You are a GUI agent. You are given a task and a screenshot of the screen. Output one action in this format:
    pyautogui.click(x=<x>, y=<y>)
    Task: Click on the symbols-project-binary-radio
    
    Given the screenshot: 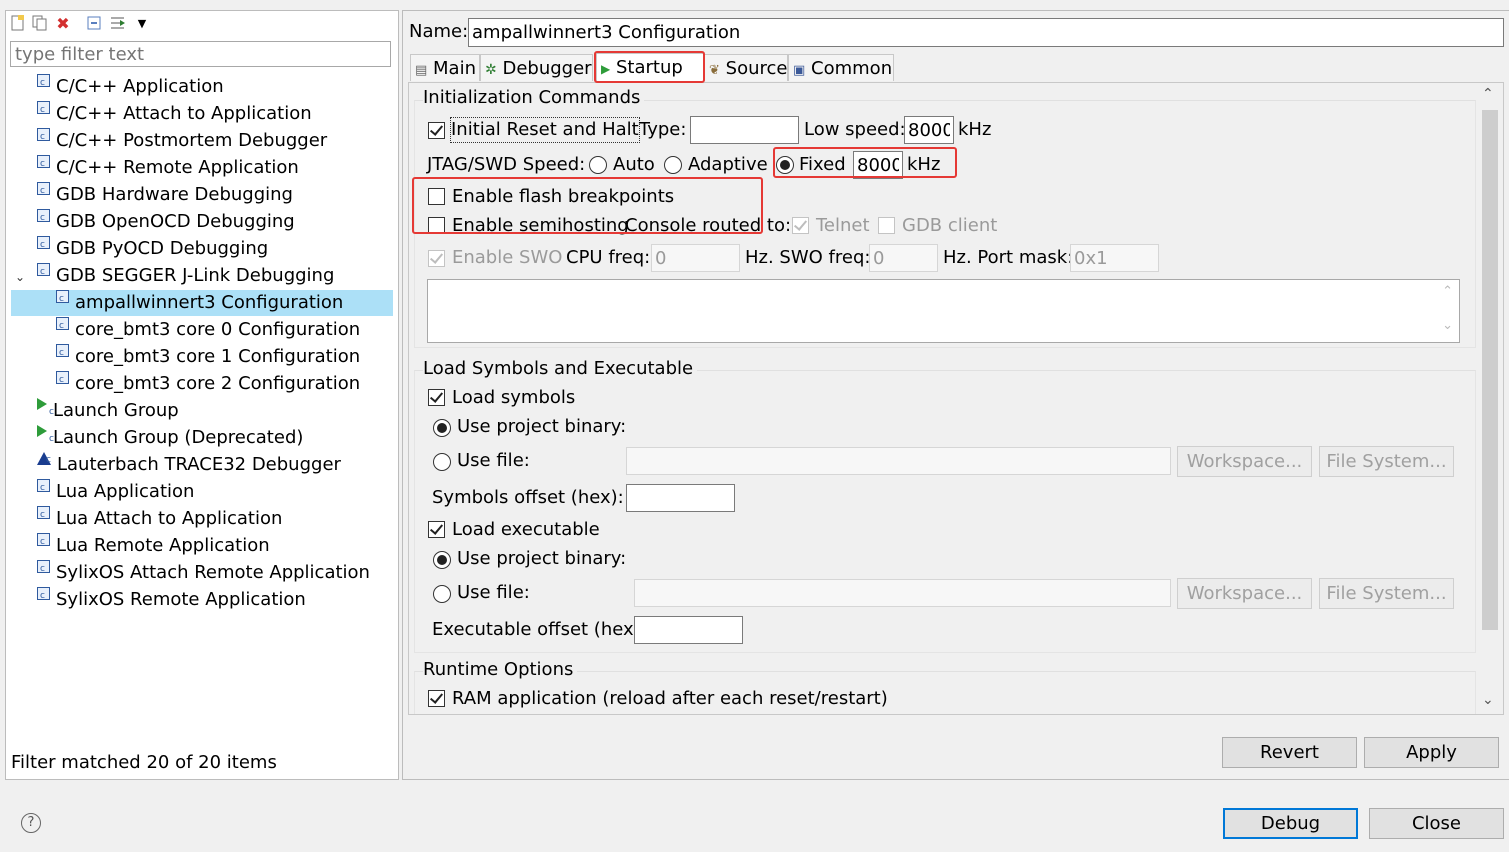 What is the action you would take?
    pyautogui.click(x=442, y=428)
    